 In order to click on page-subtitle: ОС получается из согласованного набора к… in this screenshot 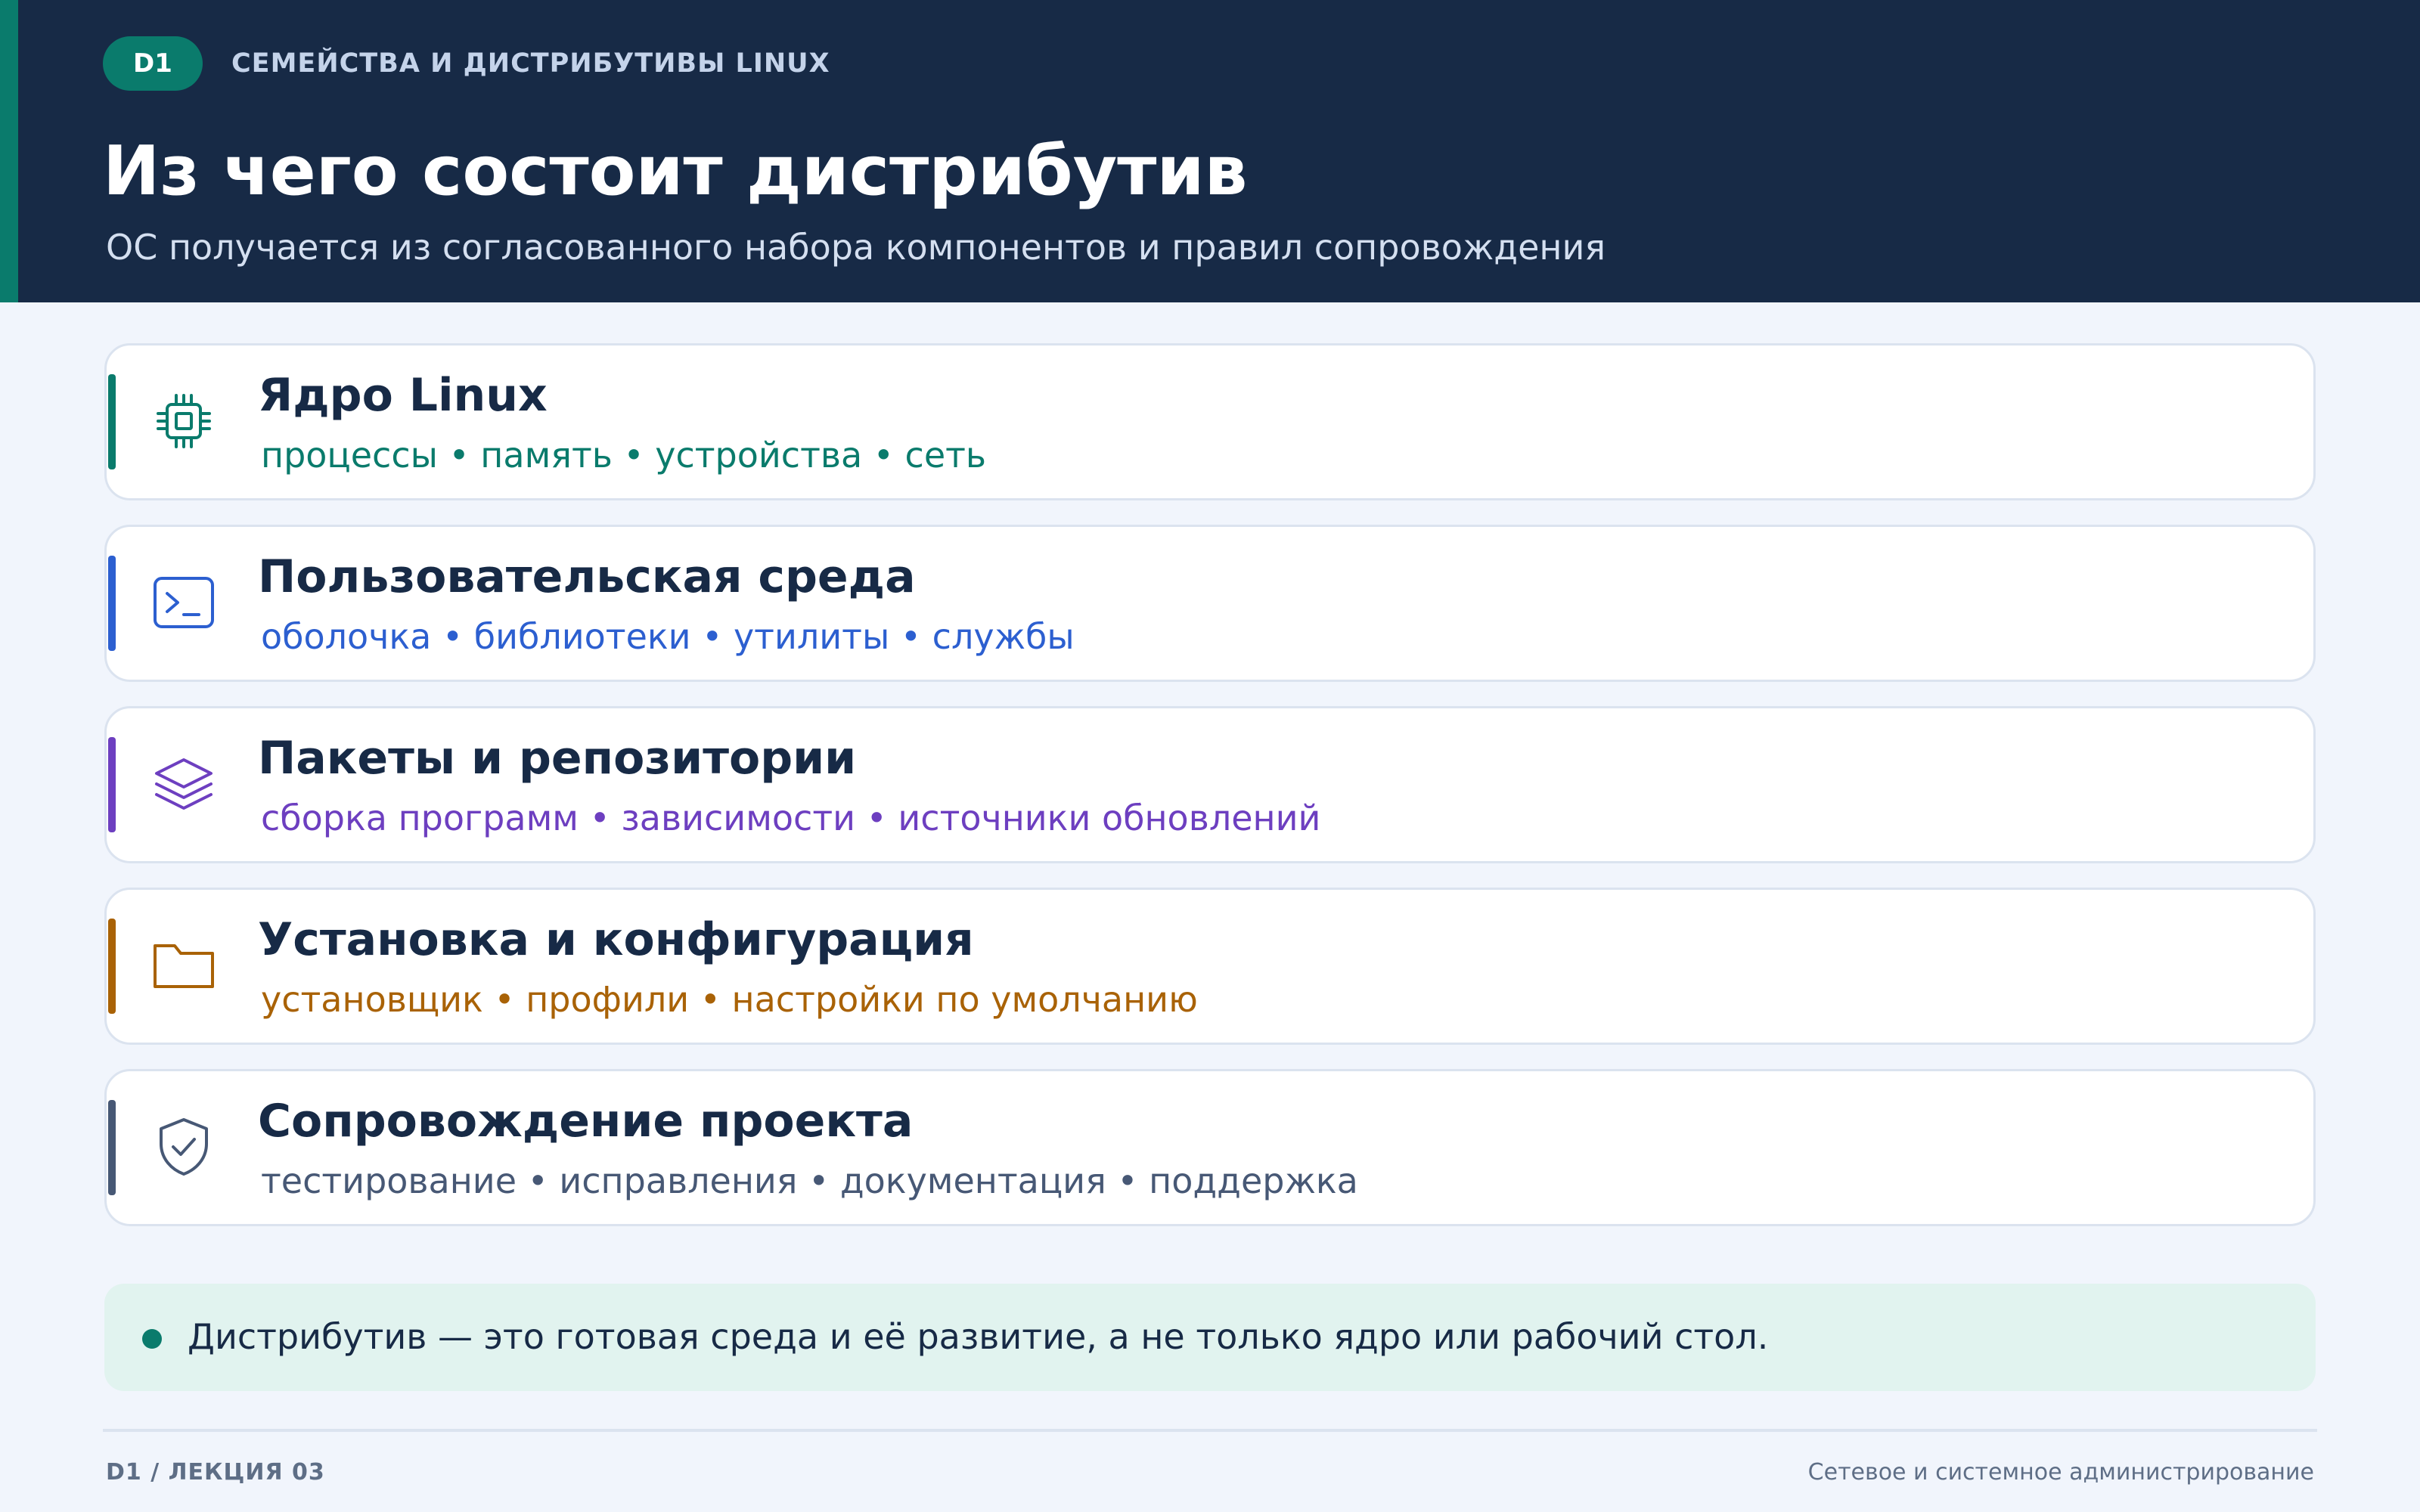, I will do `click(856, 248)`.